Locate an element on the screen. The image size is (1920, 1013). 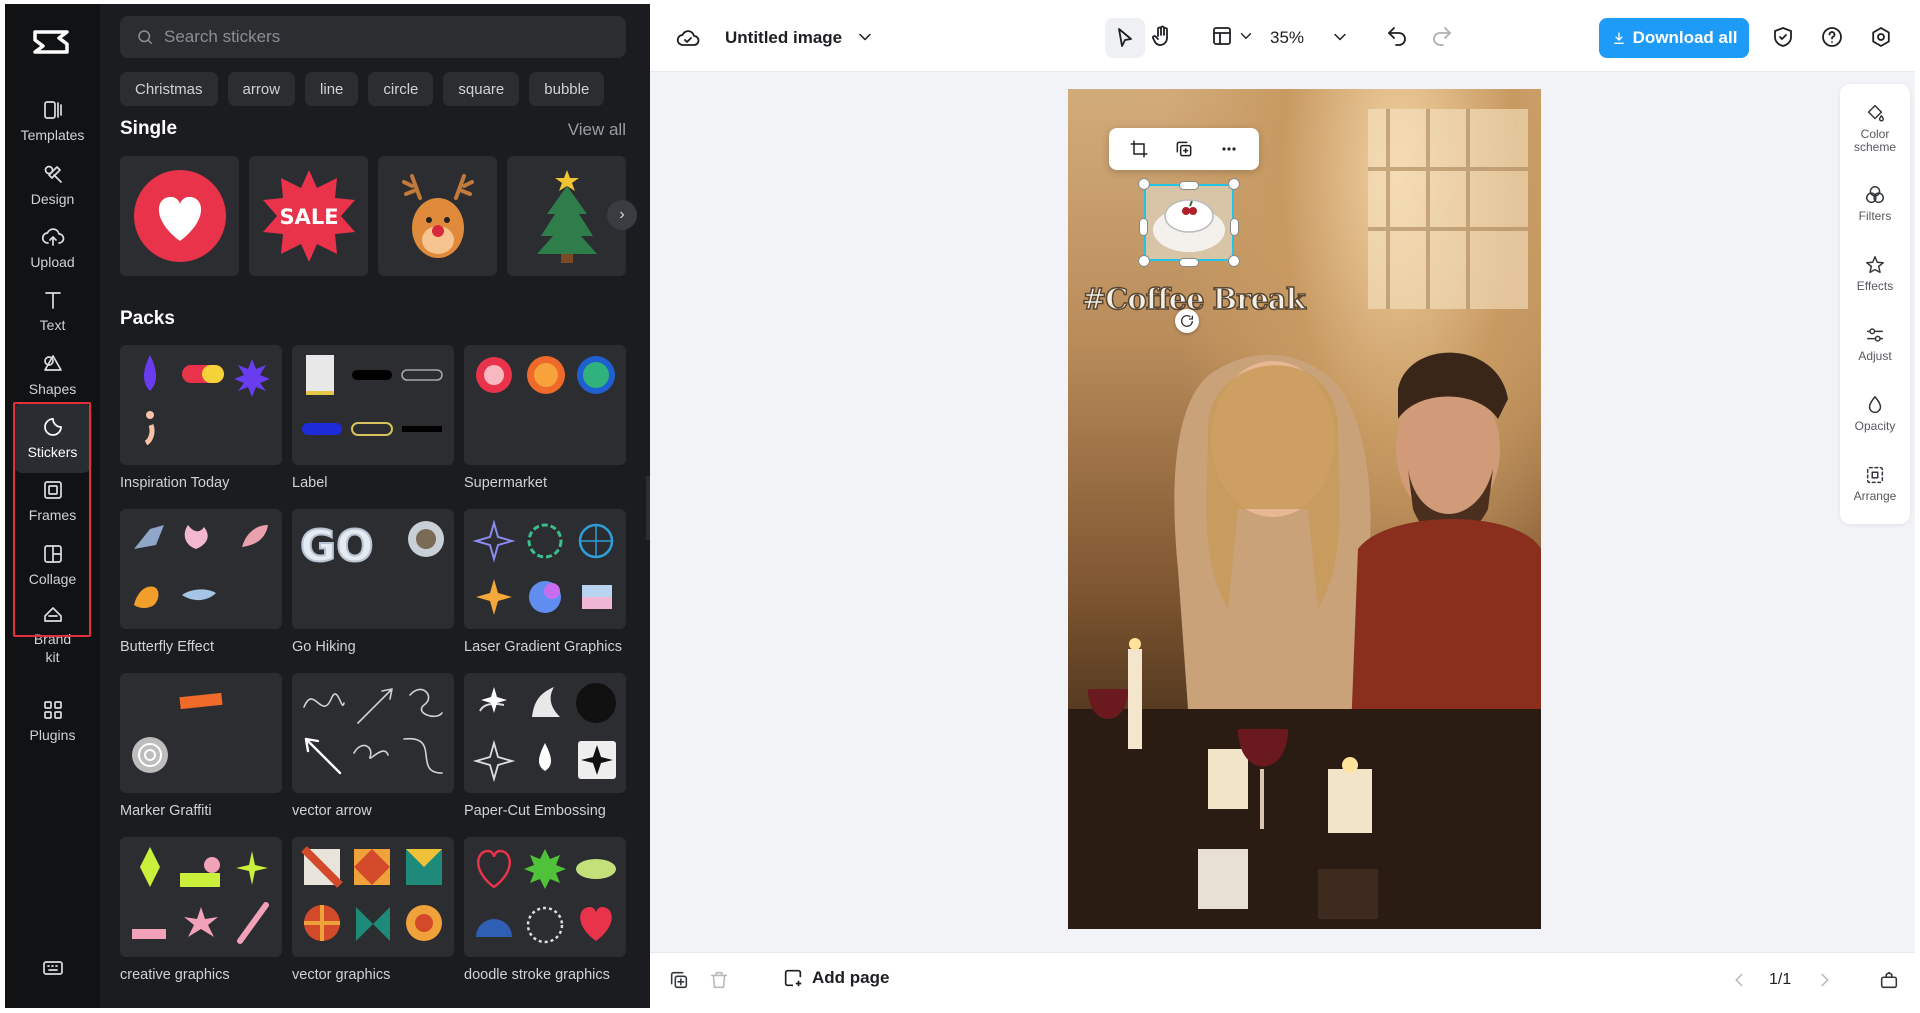
search-icon is located at coordinates (145, 37).